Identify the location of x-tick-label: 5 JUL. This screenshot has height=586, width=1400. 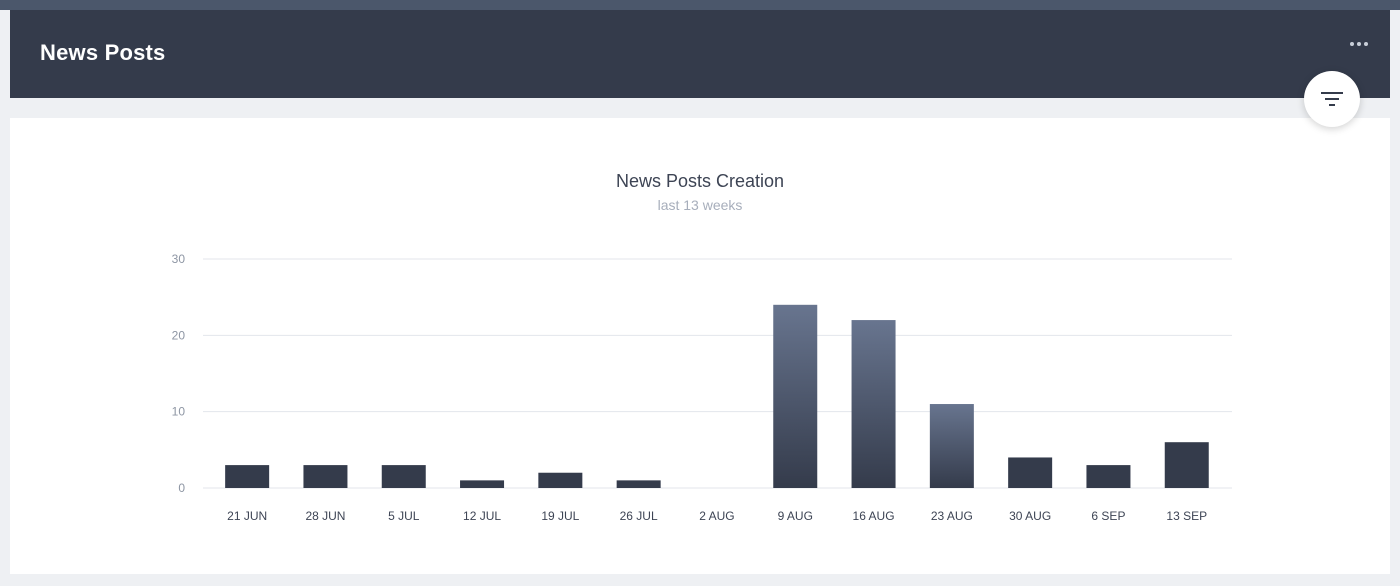
(404, 516).